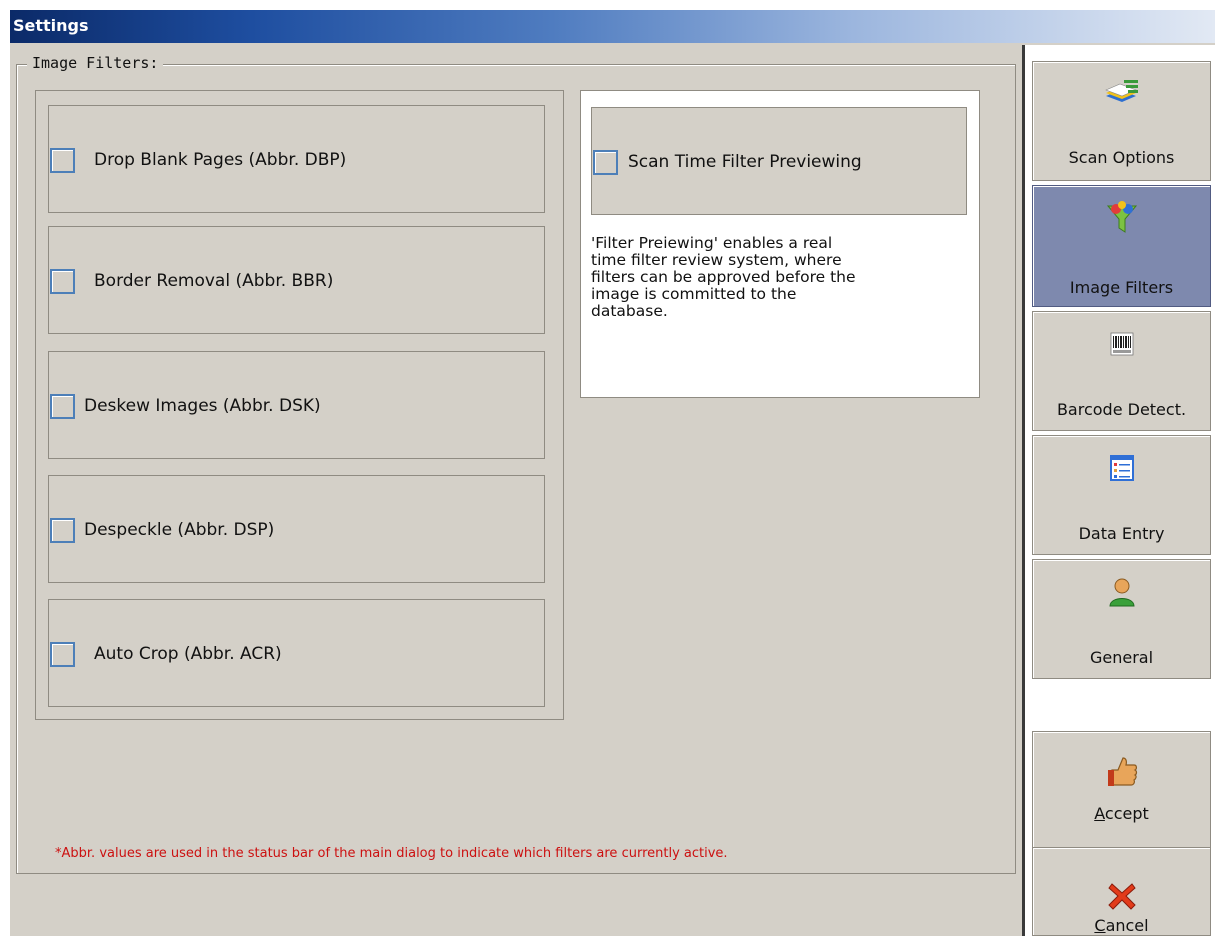 The height and width of the screenshot is (936, 1215). I want to click on title-bar: Settings, so click(612, 26).